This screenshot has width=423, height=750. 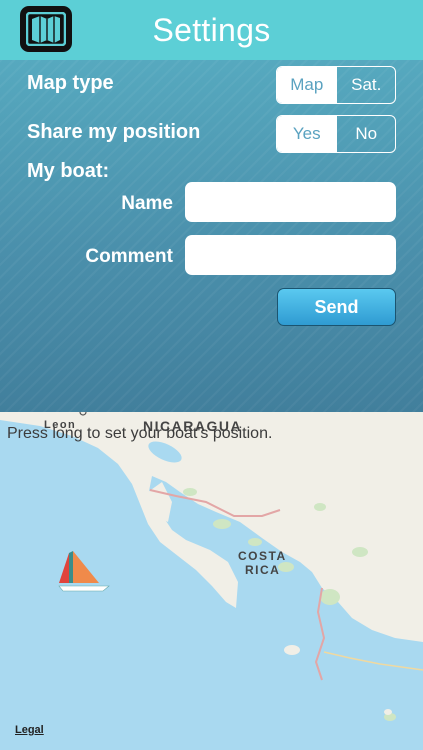 I want to click on map-hint-text: Press long to set your boat's position., so click(x=140, y=433).